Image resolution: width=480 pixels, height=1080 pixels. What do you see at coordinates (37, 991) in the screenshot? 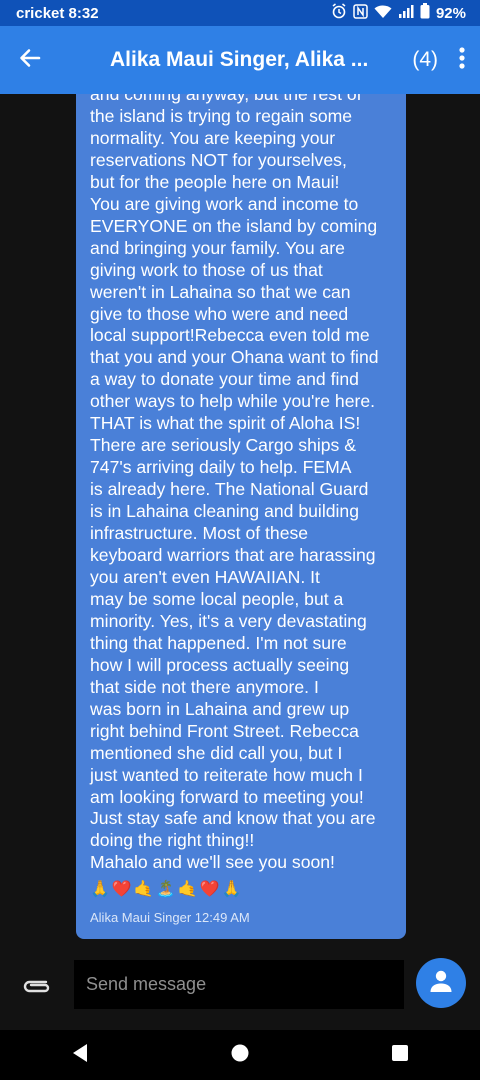
I see `paperclip-icon` at bounding box center [37, 991].